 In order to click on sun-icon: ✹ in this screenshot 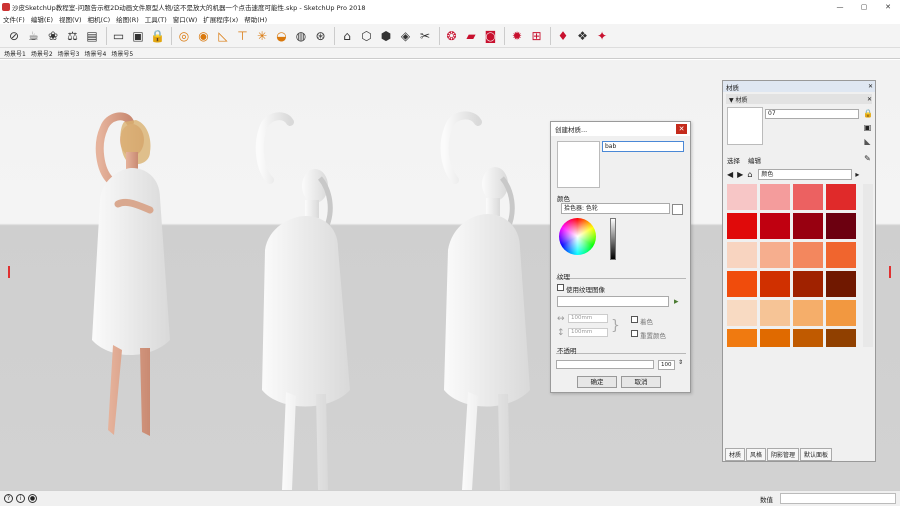, I will do `click(517, 36)`.